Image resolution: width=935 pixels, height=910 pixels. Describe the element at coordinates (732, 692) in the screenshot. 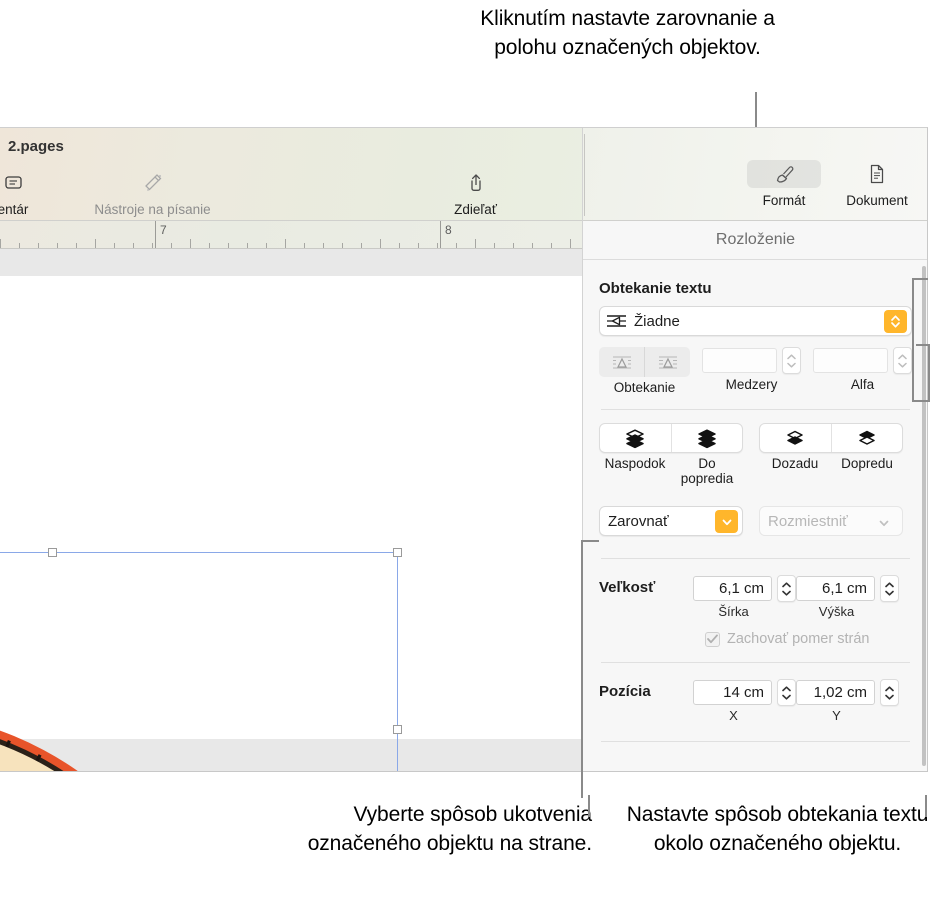

I see `position-x-input: 14 cm` at that location.